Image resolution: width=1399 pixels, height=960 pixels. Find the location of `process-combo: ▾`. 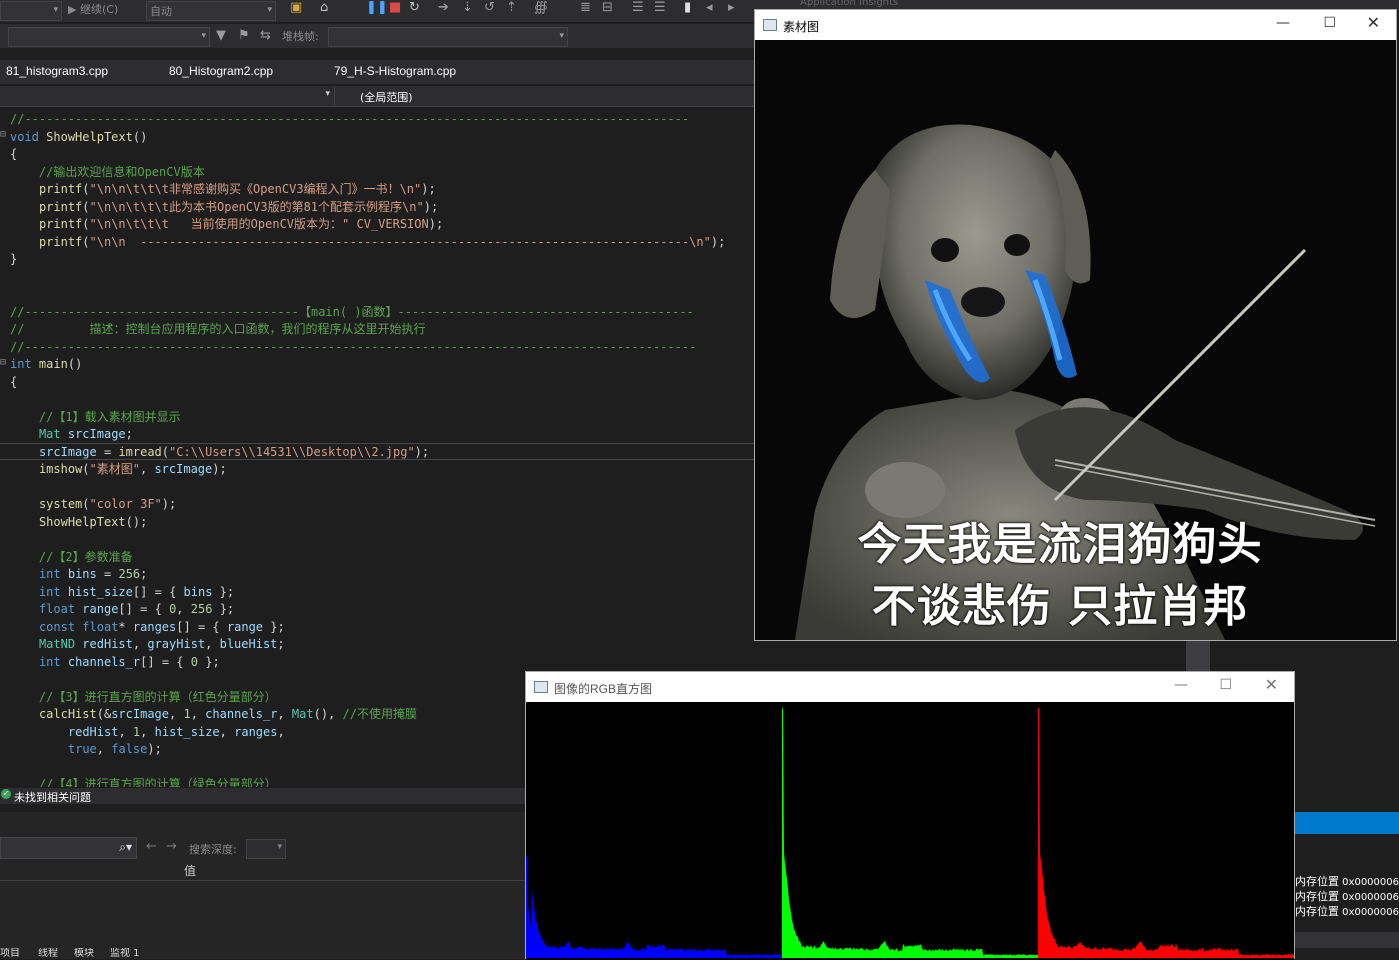

process-combo: ▾ is located at coordinates (31, 11).